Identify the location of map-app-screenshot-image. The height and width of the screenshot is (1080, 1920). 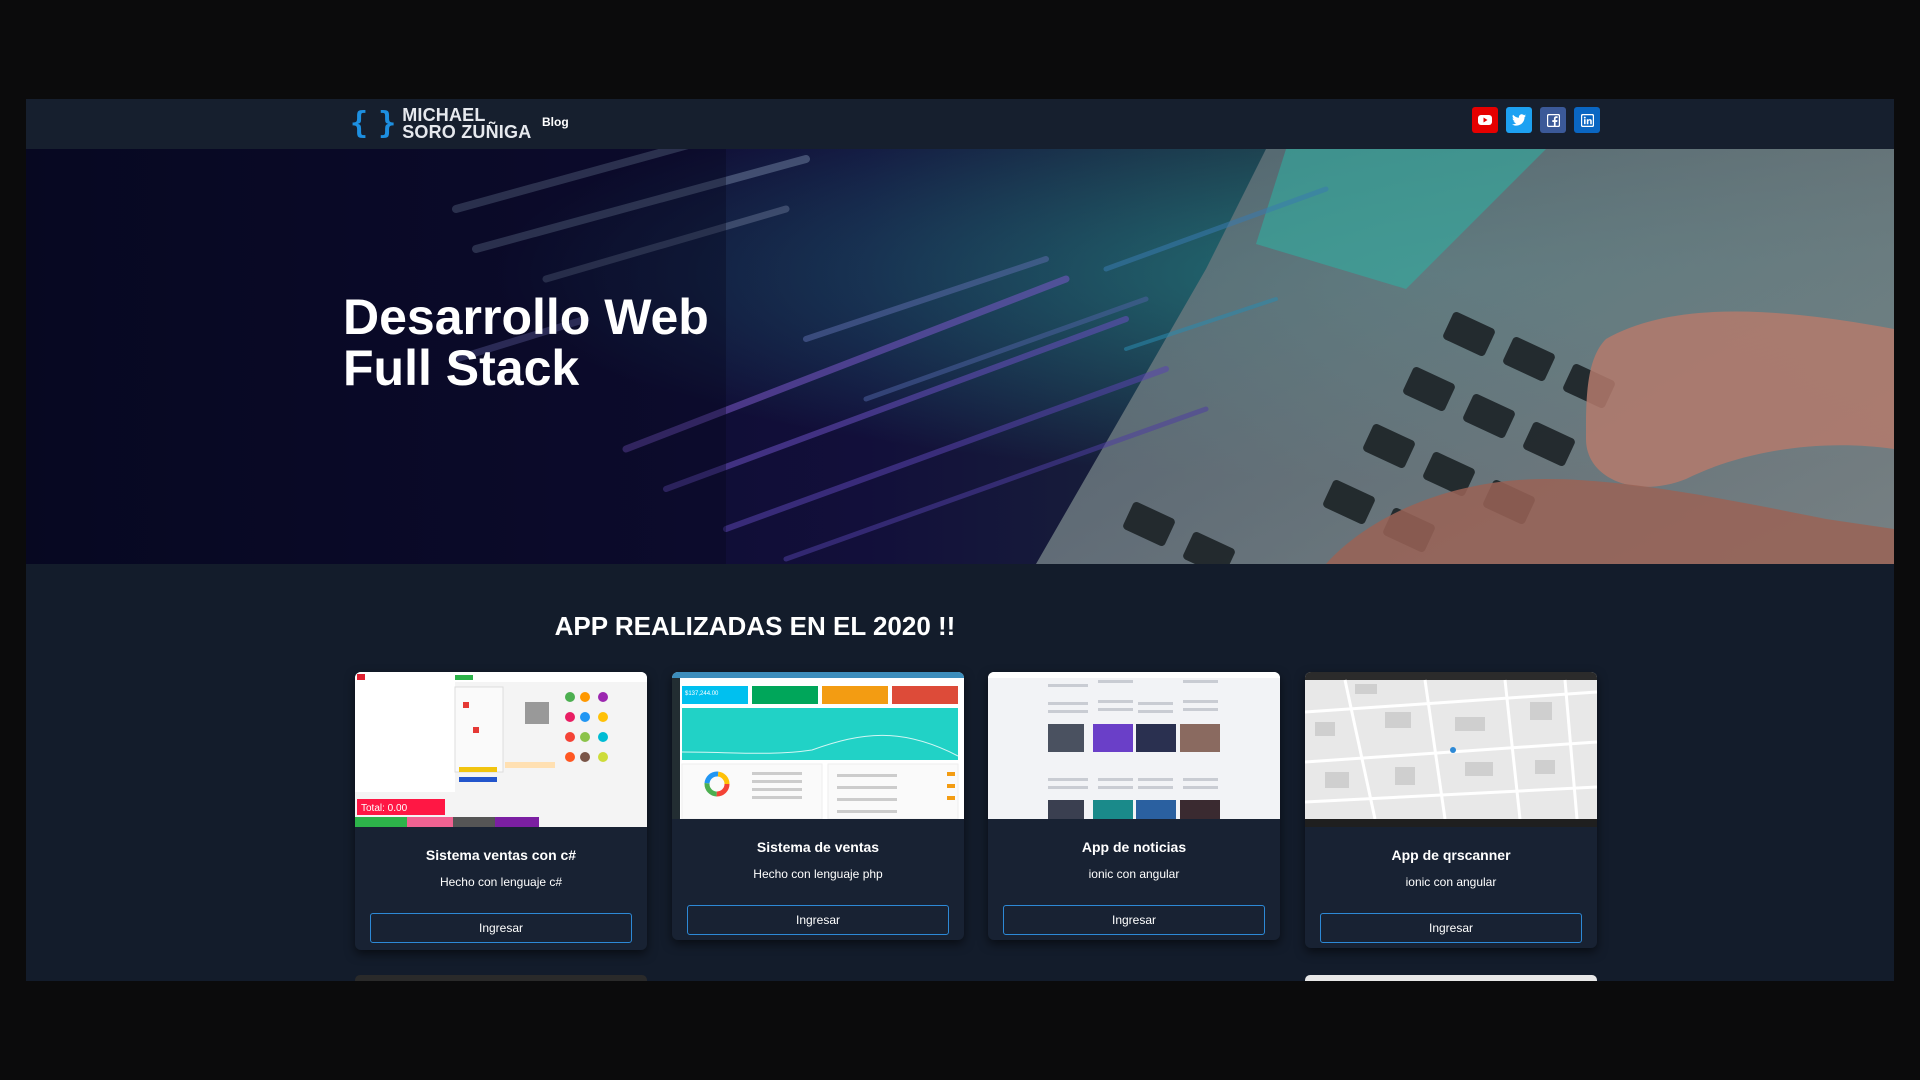
(1451, 749).